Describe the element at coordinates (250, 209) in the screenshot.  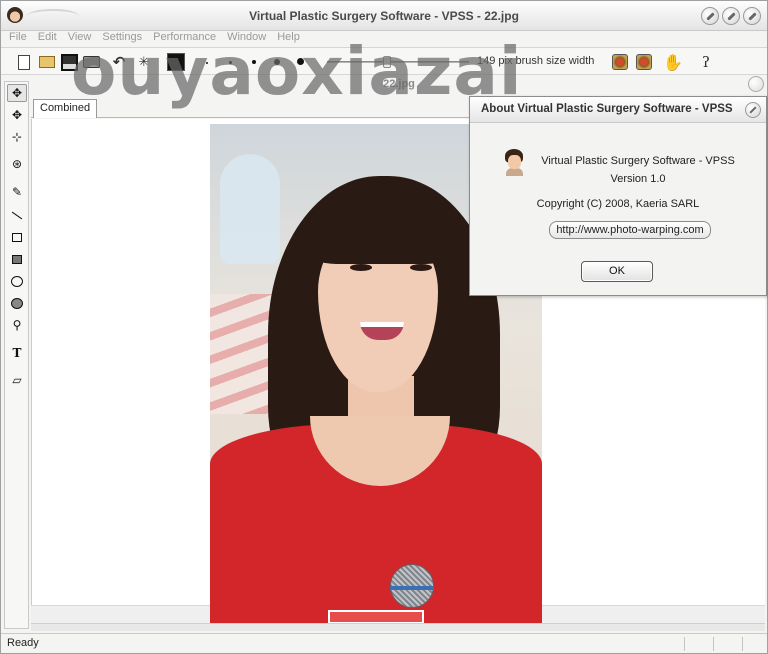
I see `background-figure` at that location.